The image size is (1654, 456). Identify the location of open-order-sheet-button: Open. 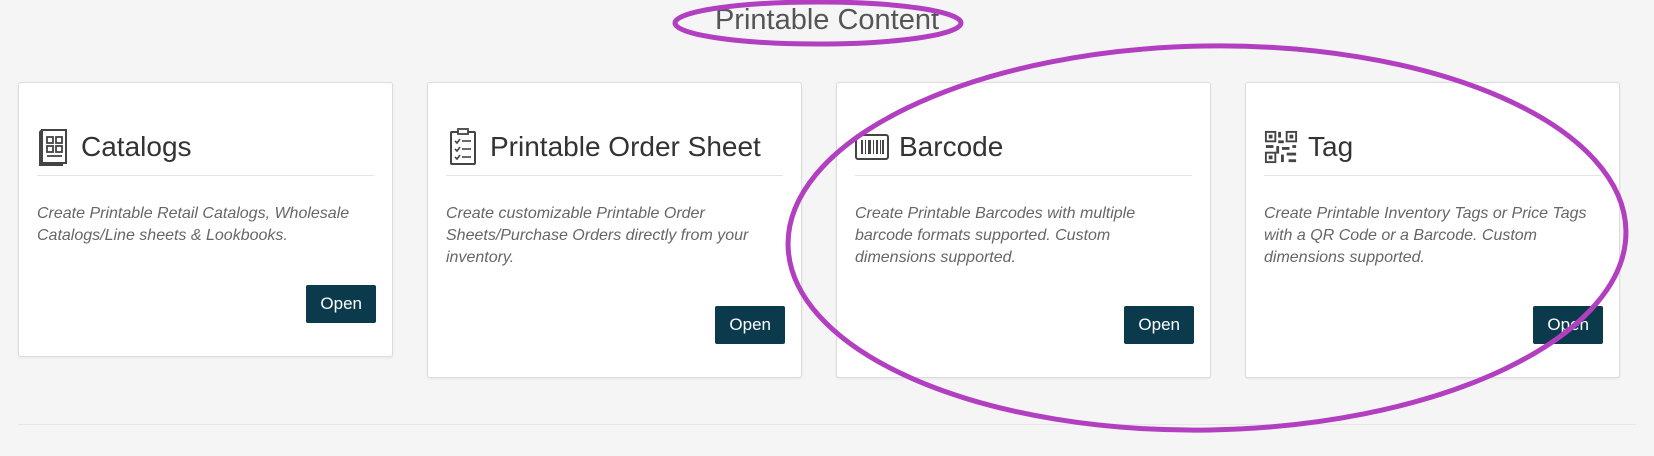
(750, 325).